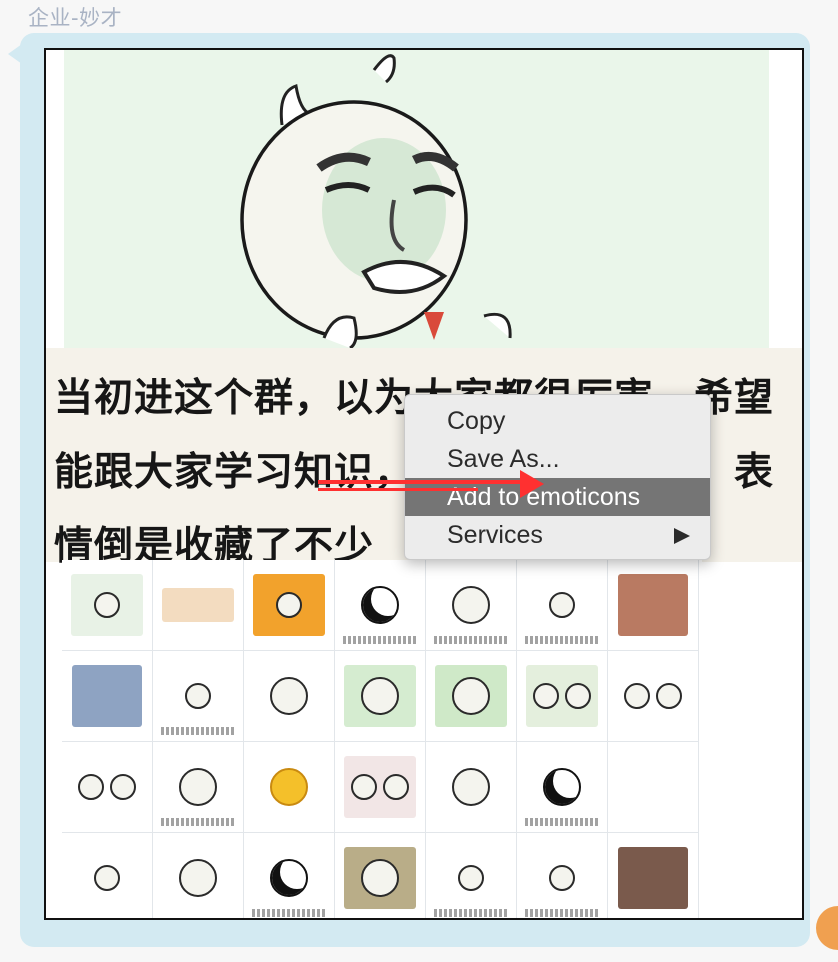 Image resolution: width=838 pixels, height=962 pixels. Describe the element at coordinates (495, 535) in the screenshot. I see `menu-item-services-label: Services` at that location.